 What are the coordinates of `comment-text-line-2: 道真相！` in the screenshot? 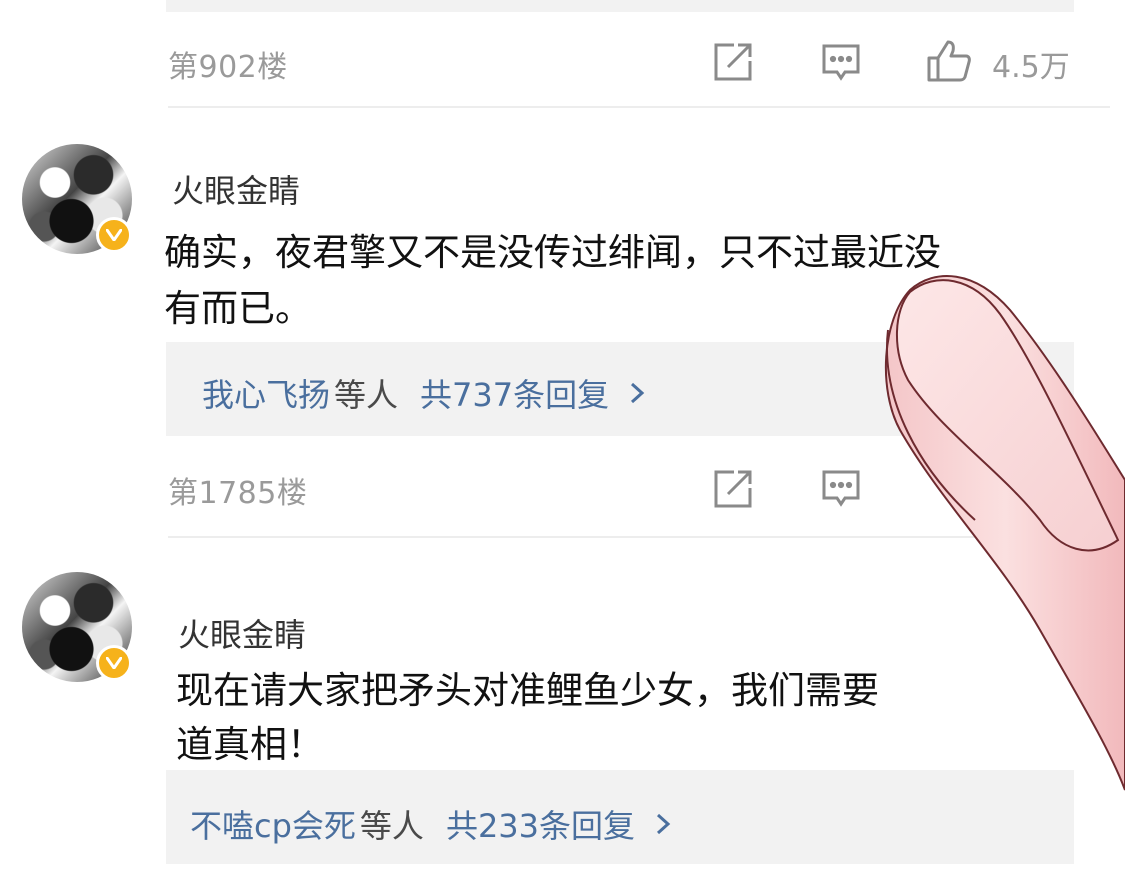 It's located at (250, 744).